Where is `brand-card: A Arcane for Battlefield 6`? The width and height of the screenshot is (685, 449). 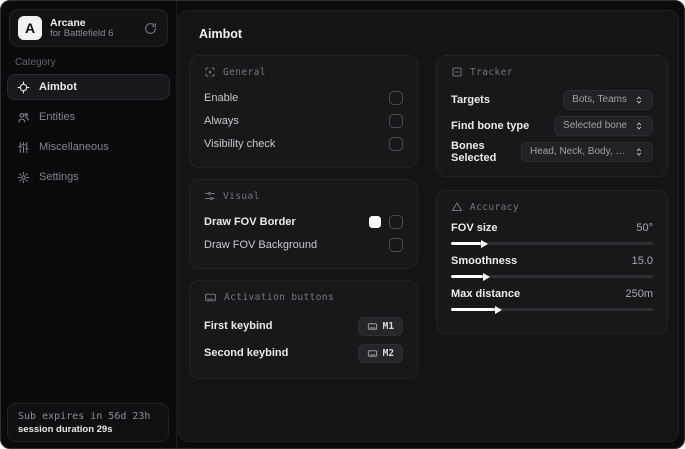 brand-card: A Arcane for Battlefield 6 is located at coordinates (88, 28).